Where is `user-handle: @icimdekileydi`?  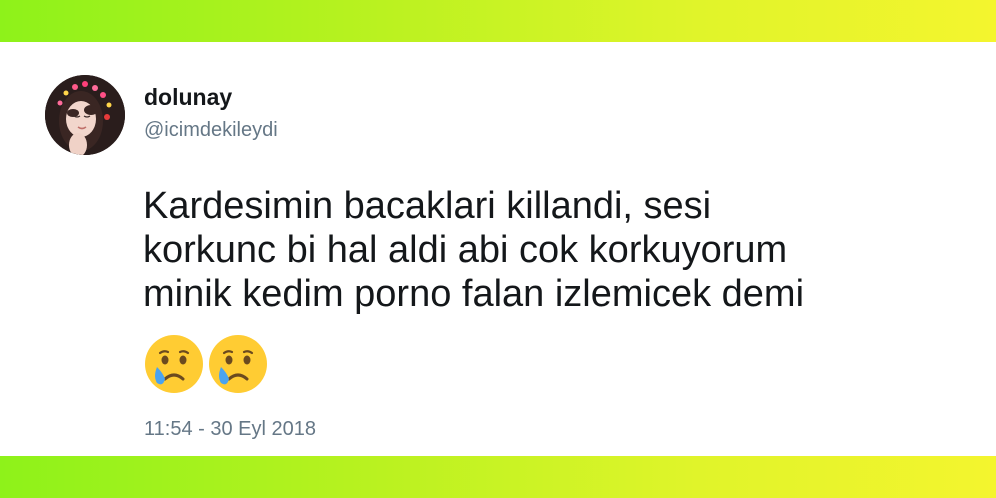
user-handle: @icimdekileydi is located at coordinates (211, 130).